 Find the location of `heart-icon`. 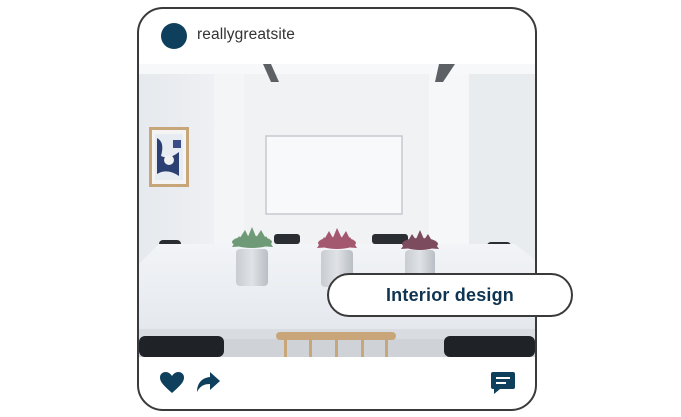

heart-icon is located at coordinates (172, 383).